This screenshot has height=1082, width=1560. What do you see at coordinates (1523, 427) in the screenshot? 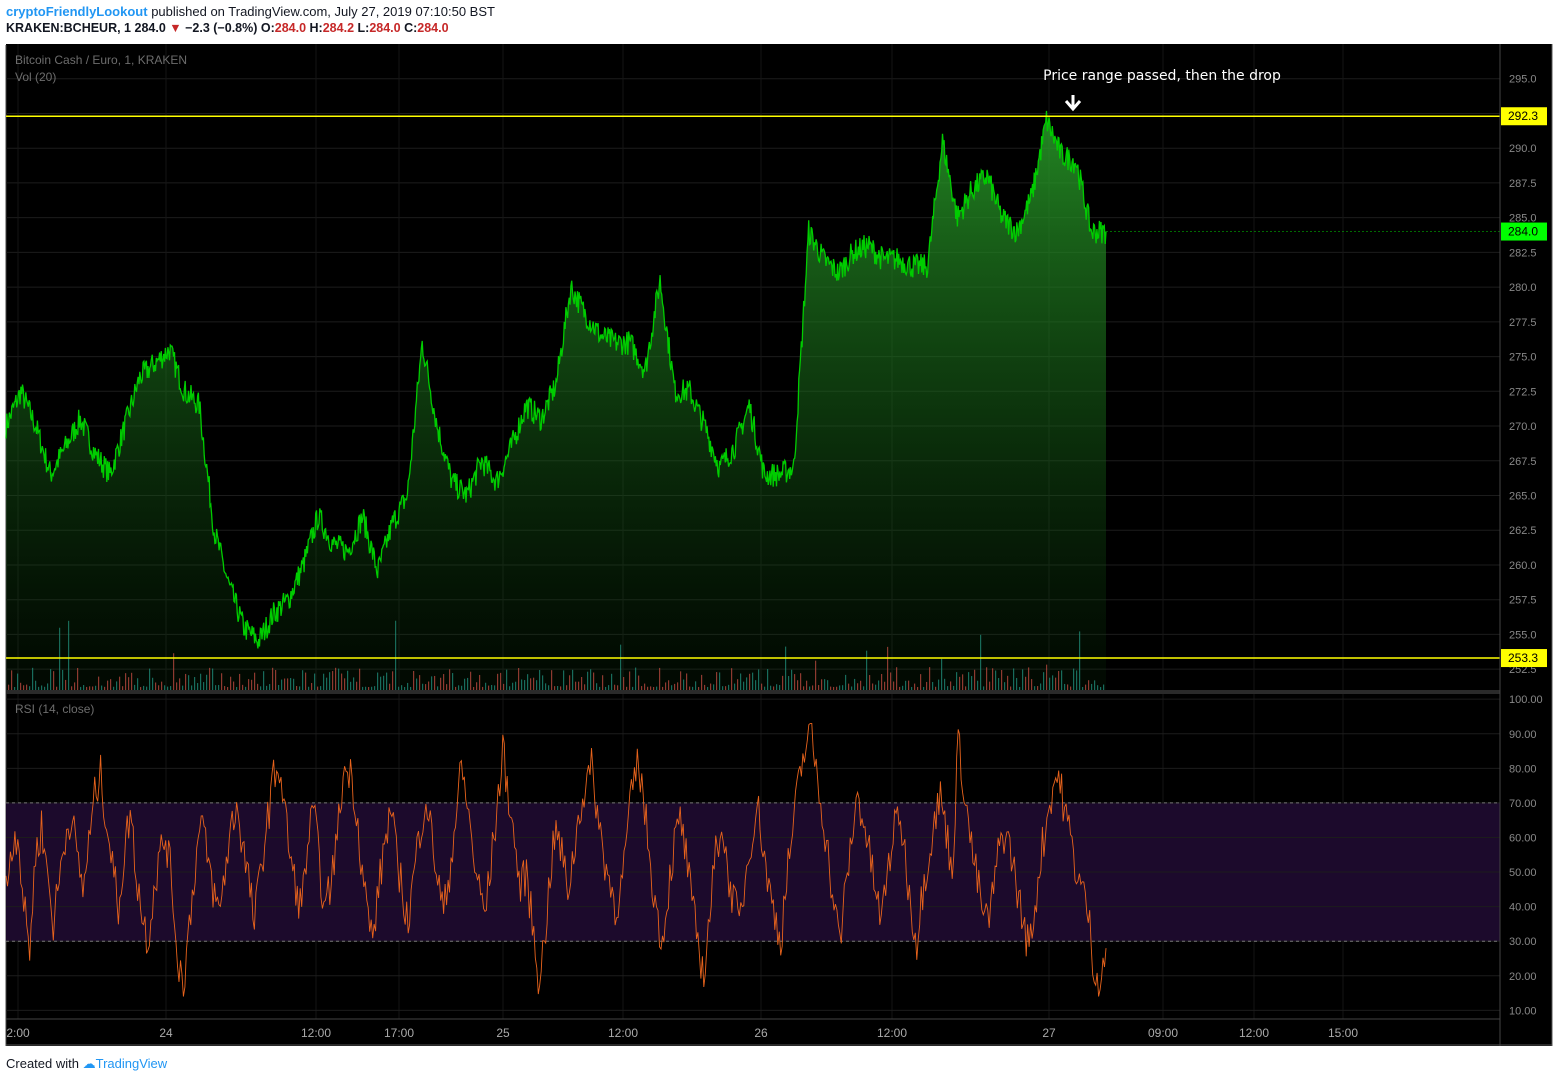
I see `price-tick-label: 270.0` at bounding box center [1523, 427].